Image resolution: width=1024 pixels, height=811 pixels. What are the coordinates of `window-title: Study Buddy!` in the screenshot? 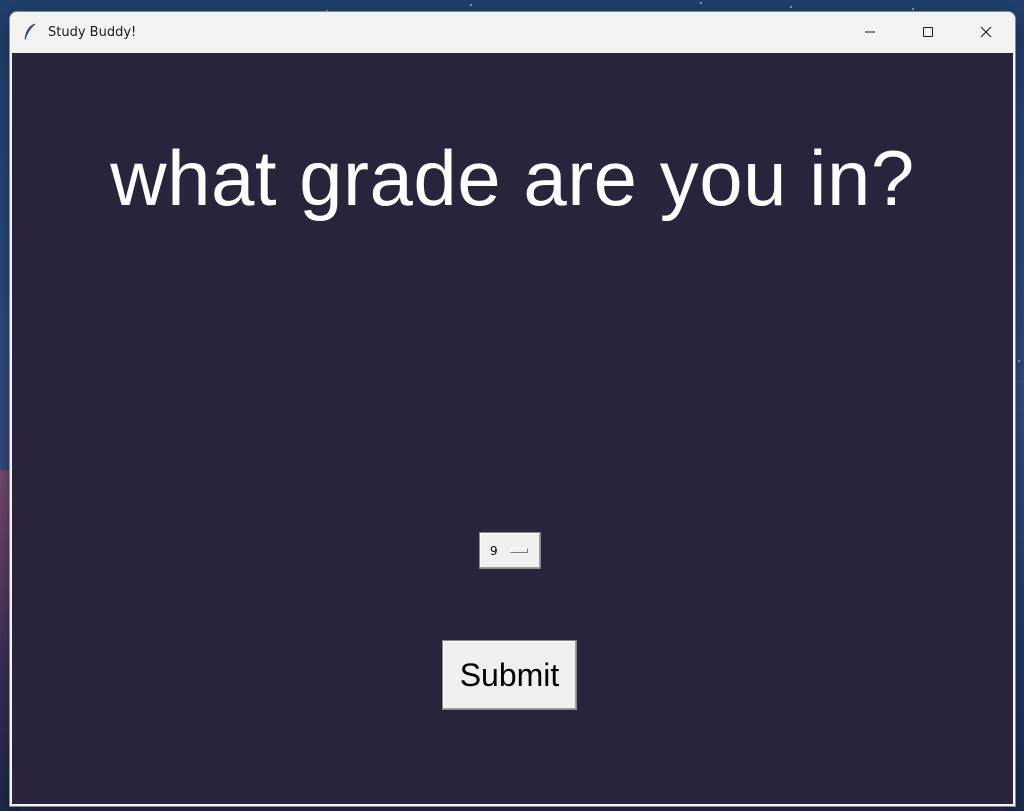 It's located at (92, 32).